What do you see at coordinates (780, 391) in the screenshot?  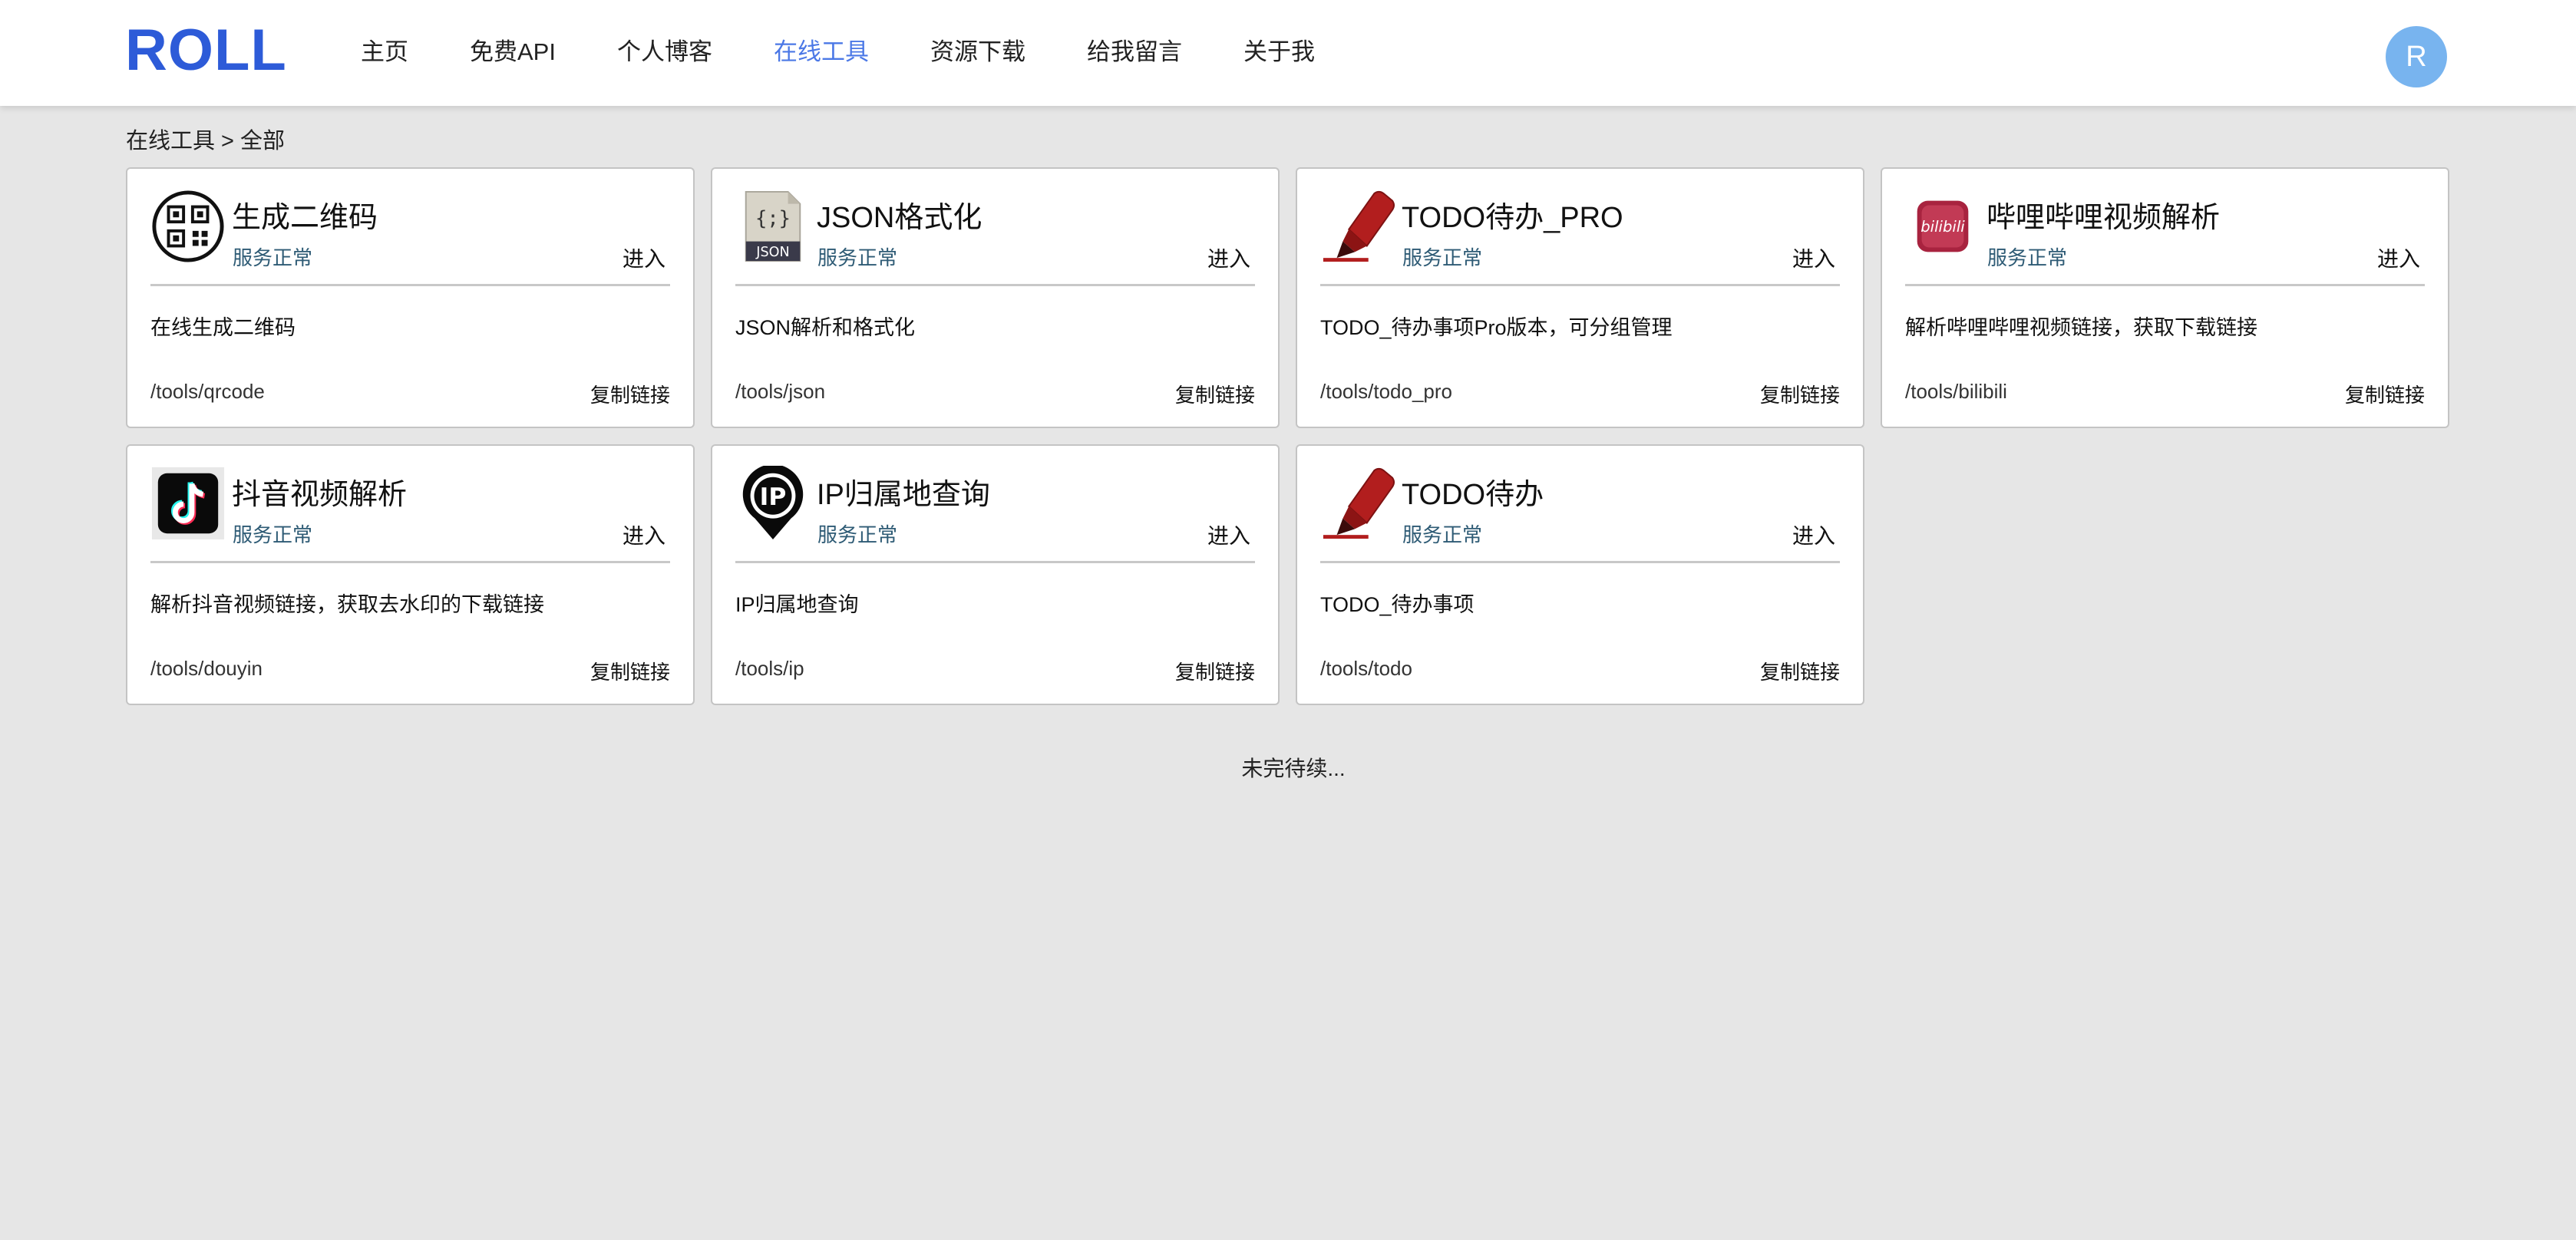 I see `tool-path: /tools/json` at bounding box center [780, 391].